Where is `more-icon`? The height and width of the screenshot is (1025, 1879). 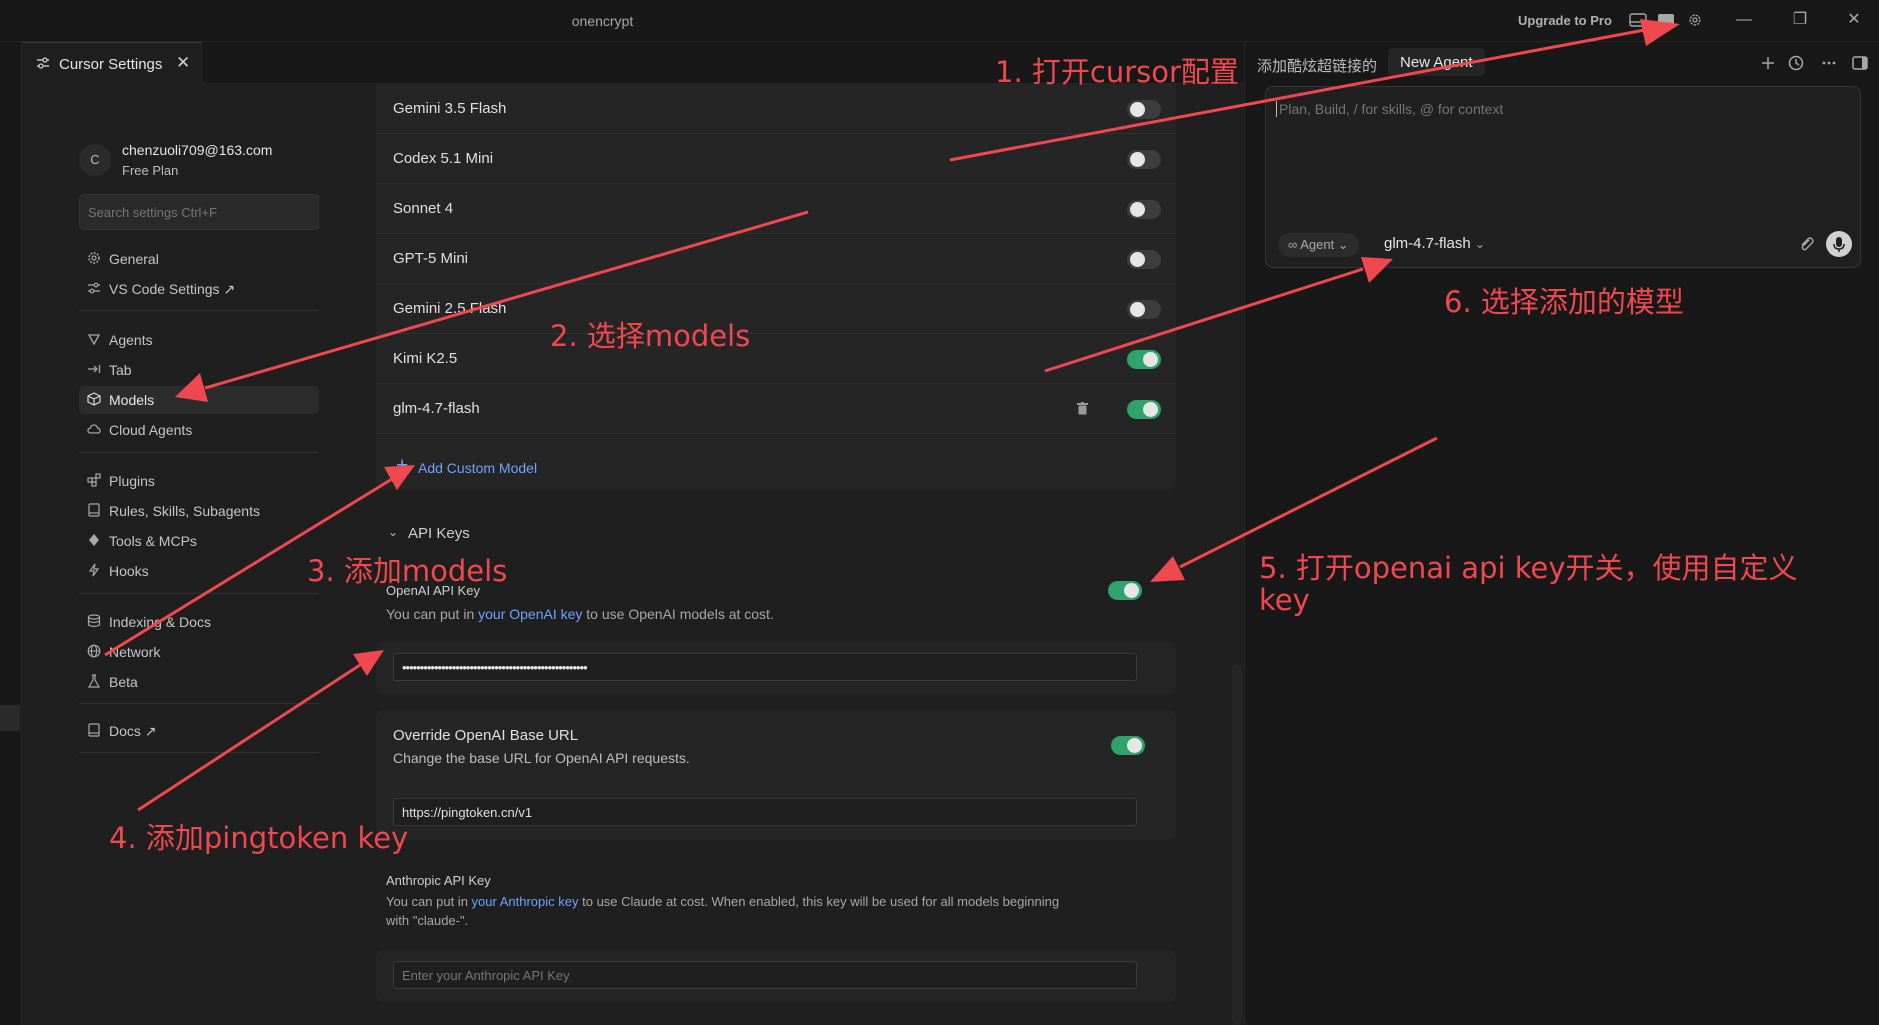
more-icon is located at coordinates (1829, 63).